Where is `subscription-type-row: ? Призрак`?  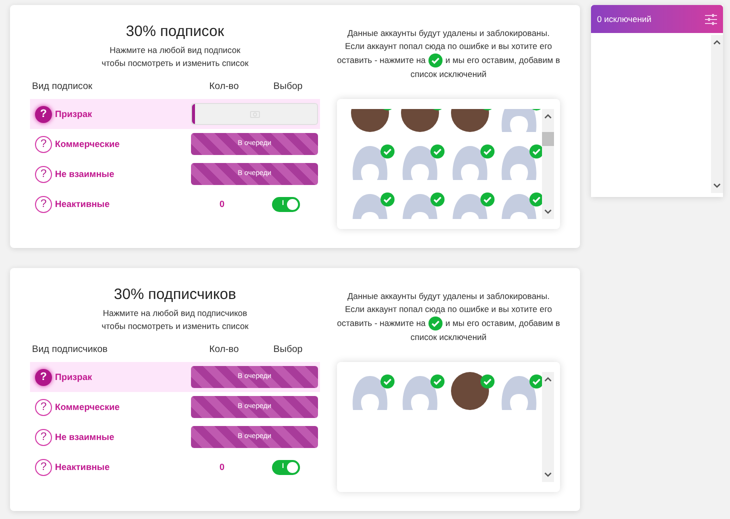
subscription-type-row: ? Призрак is located at coordinates (175, 114).